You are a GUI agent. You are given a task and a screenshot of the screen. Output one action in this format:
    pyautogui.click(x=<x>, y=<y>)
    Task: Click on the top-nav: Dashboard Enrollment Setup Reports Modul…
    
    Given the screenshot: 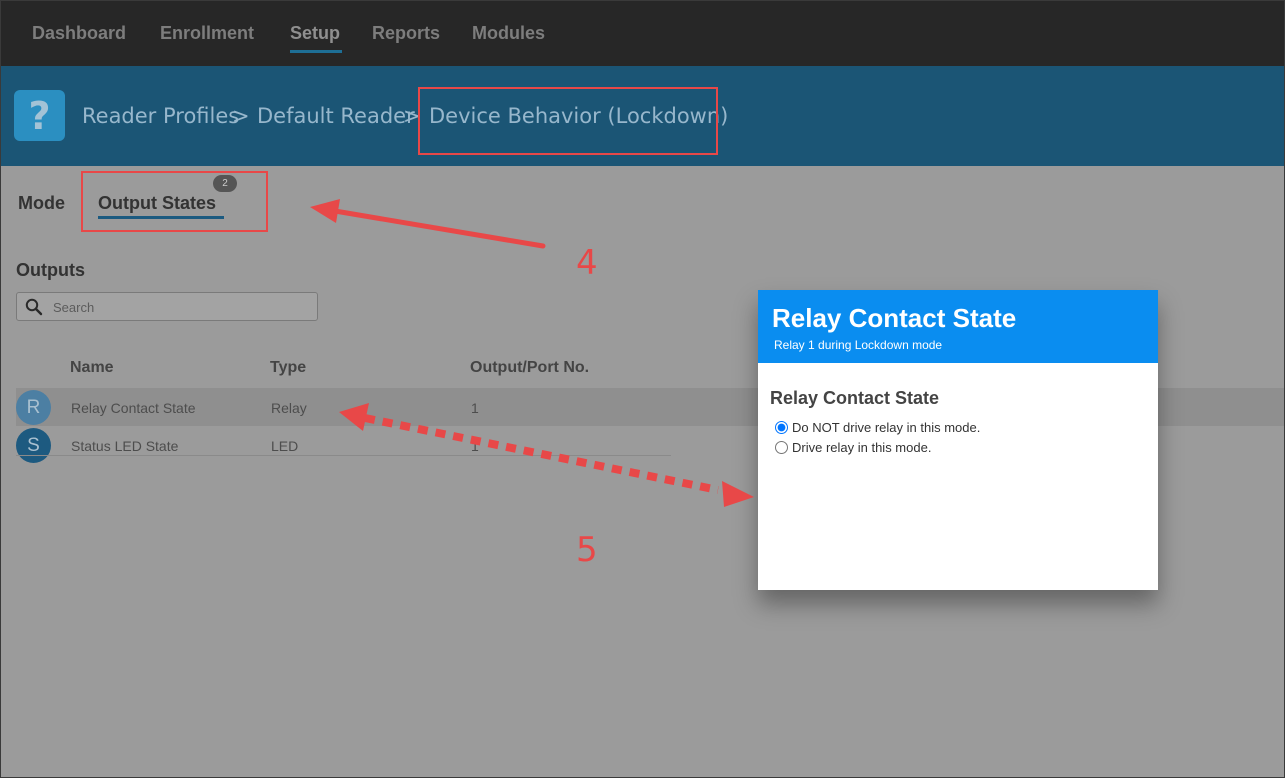 What is the action you would take?
    pyautogui.click(x=642, y=33)
    